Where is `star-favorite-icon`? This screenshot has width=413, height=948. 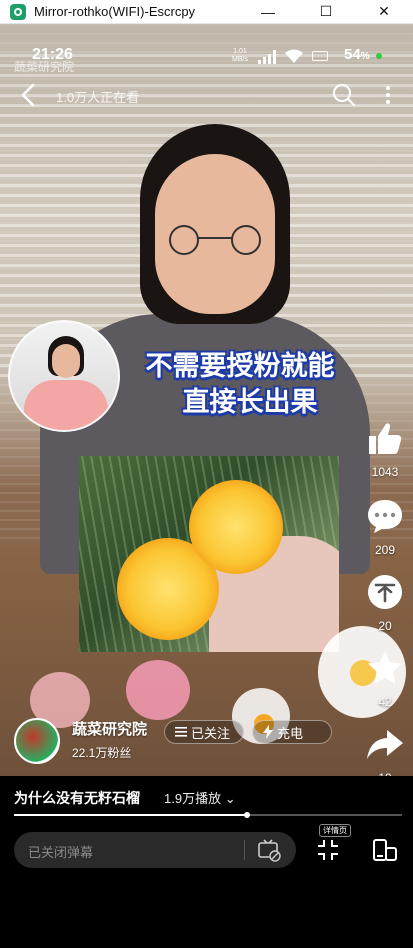 star-favorite-icon is located at coordinates (385, 668).